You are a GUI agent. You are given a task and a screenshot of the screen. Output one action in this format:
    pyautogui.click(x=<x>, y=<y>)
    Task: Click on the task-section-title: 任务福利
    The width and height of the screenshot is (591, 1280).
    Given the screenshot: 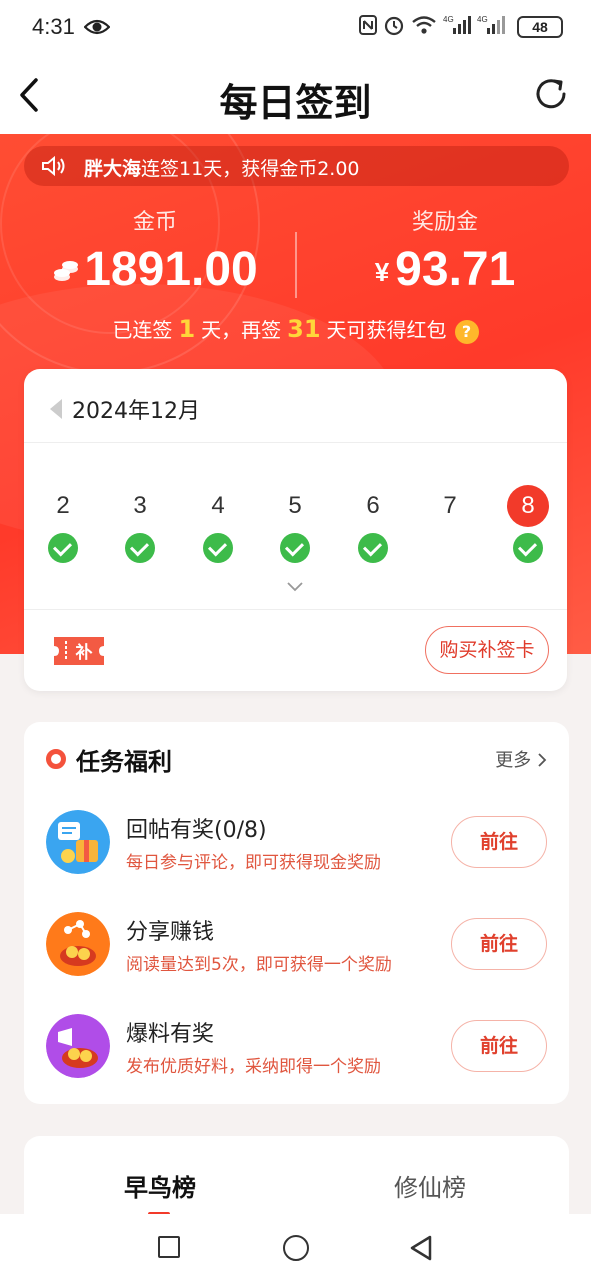 What is the action you would take?
    pyautogui.click(x=124, y=762)
    